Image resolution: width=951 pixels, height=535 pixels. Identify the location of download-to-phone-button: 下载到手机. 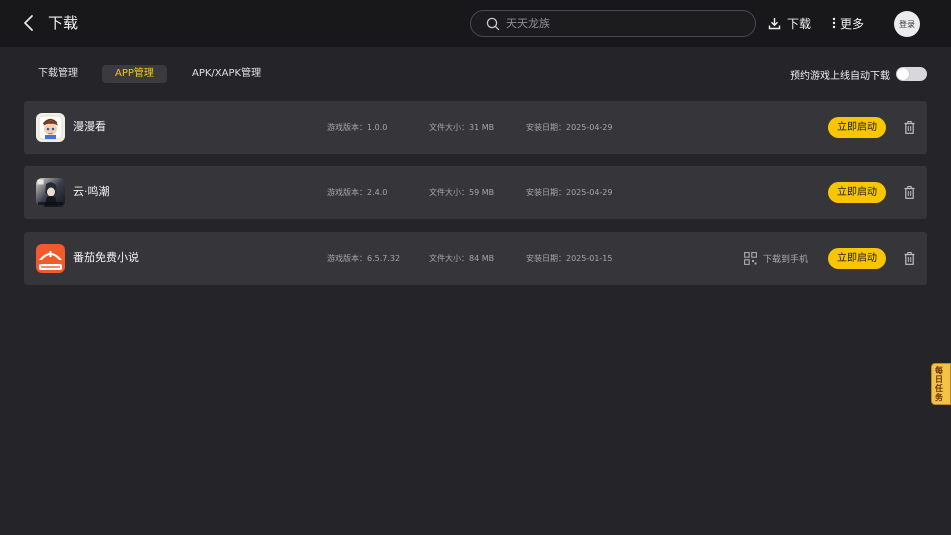
(776, 258).